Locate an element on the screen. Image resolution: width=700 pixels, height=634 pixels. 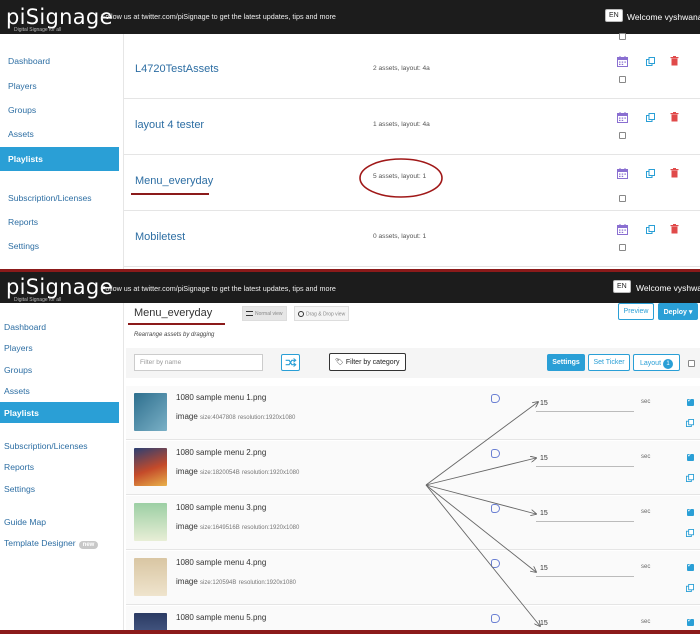
preview-button: Preview is located at coordinates (636, 311).